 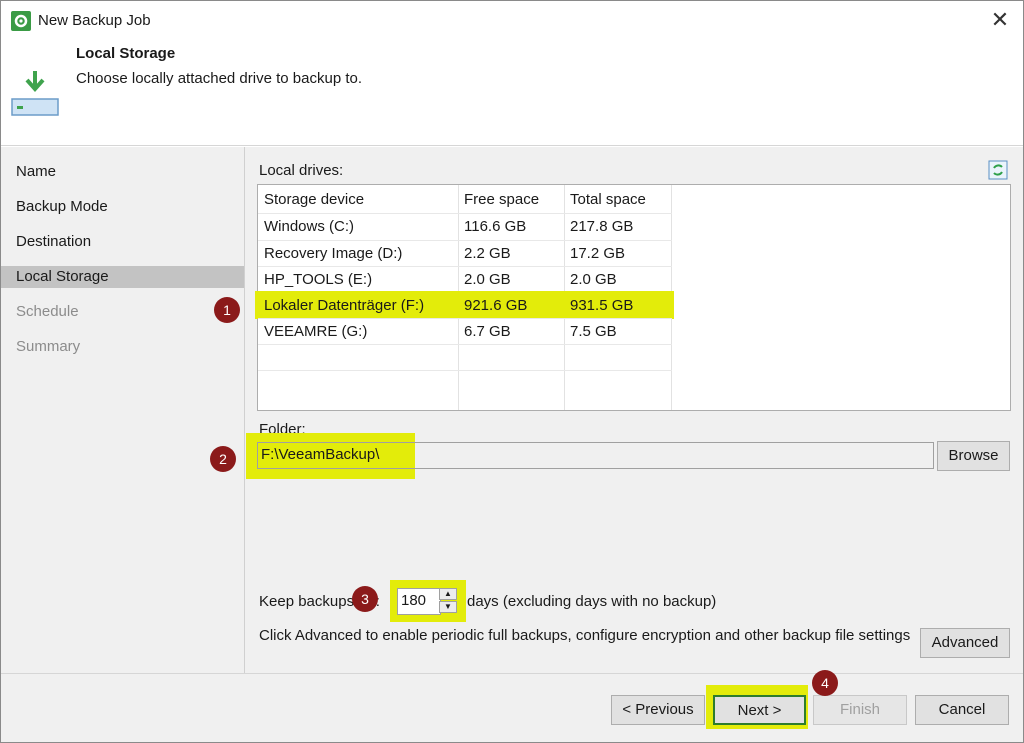 I want to click on cell-free-space: 921.6 GB, so click(x=496, y=305).